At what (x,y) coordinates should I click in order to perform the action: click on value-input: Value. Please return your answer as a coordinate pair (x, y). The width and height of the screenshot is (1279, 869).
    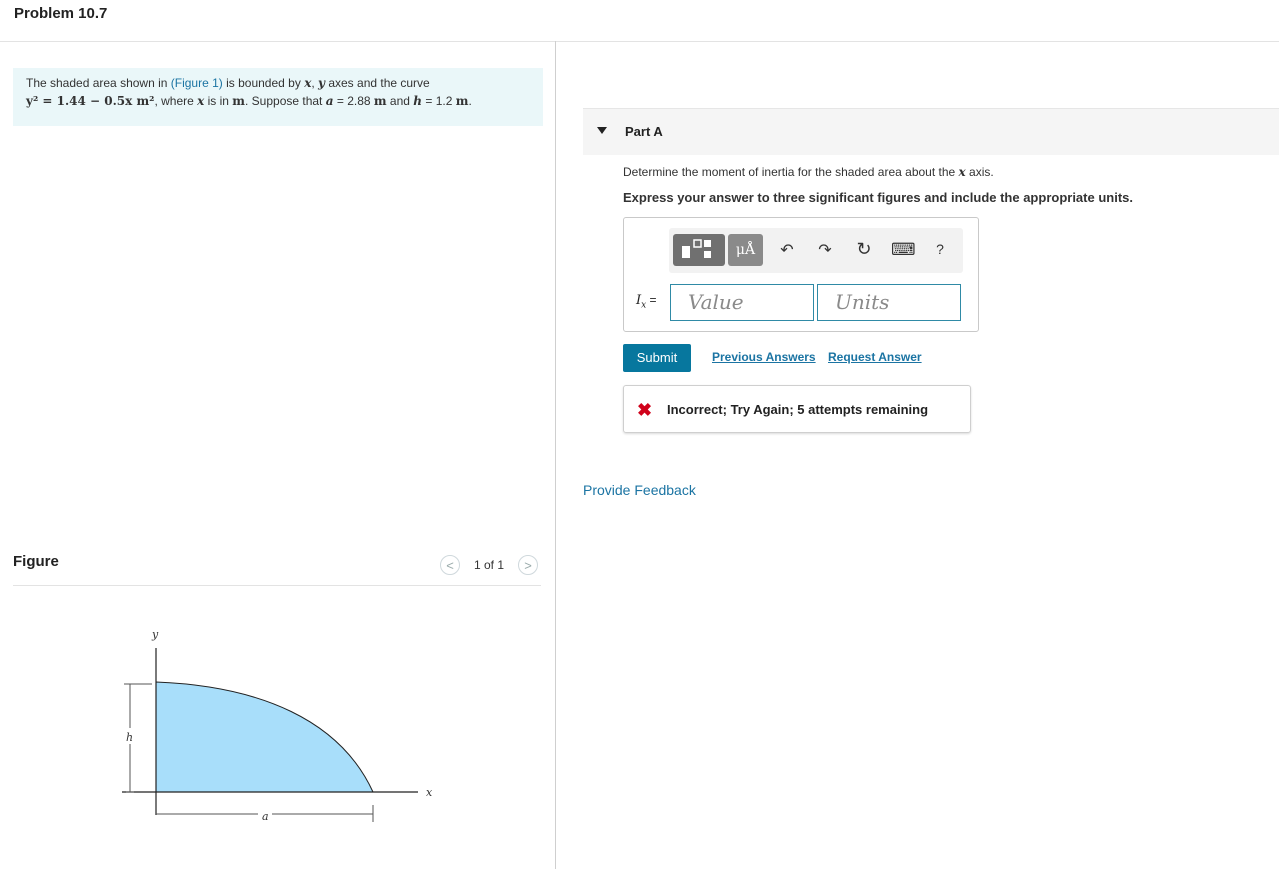
    Looking at the image, I should click on (742, 302).